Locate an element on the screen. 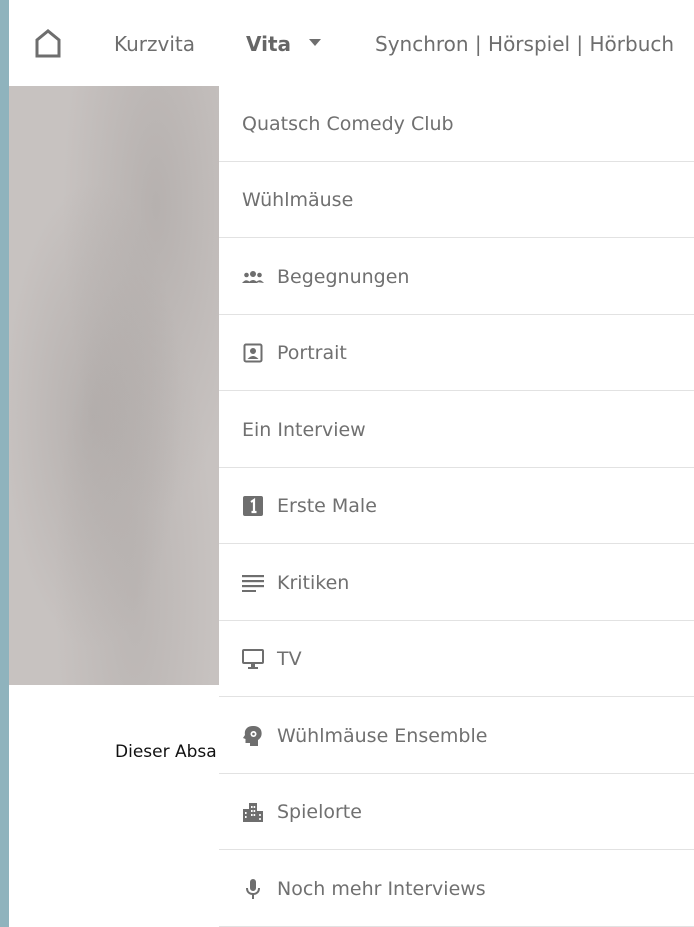 Image resolution: width=694 pixels, height=927 pixels. menu-item-label: Spielorte is located at coordinates (319, 811).